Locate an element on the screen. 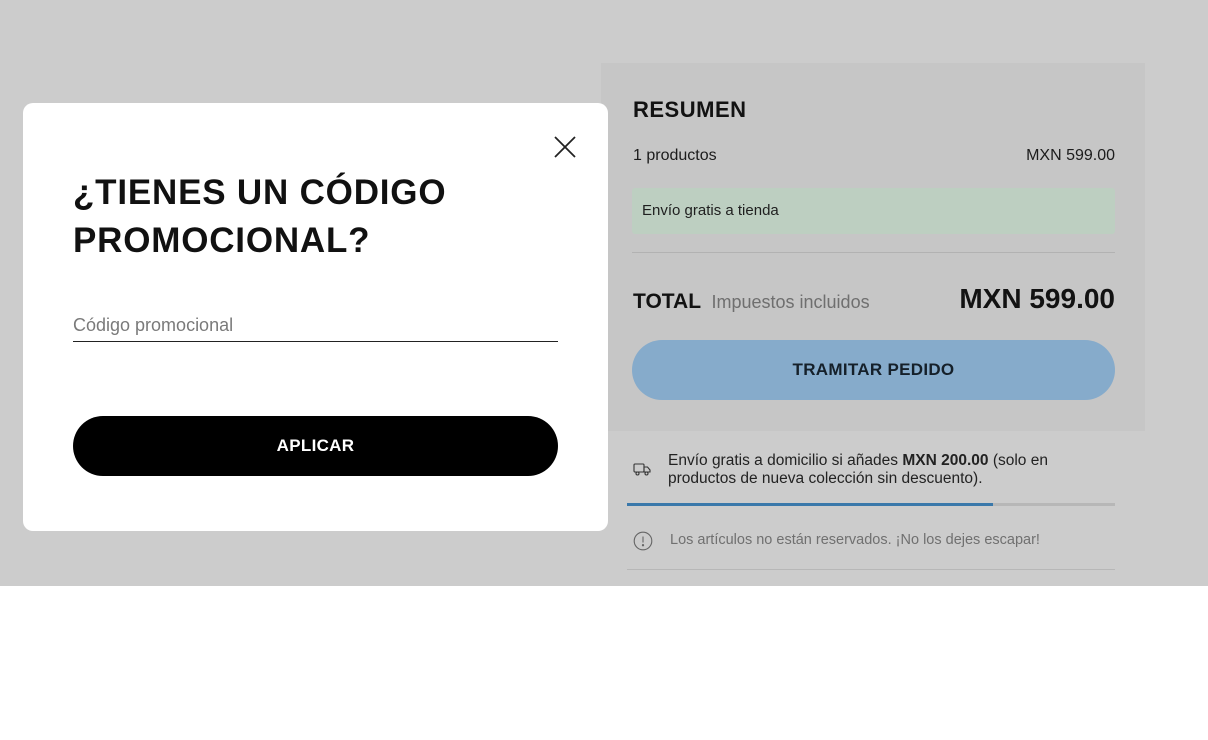 Image resolution: width=1208 pixels, height=740 pixels. checkout-button: TRAMITAR PEDIDO is located at coordinates (873, 370).